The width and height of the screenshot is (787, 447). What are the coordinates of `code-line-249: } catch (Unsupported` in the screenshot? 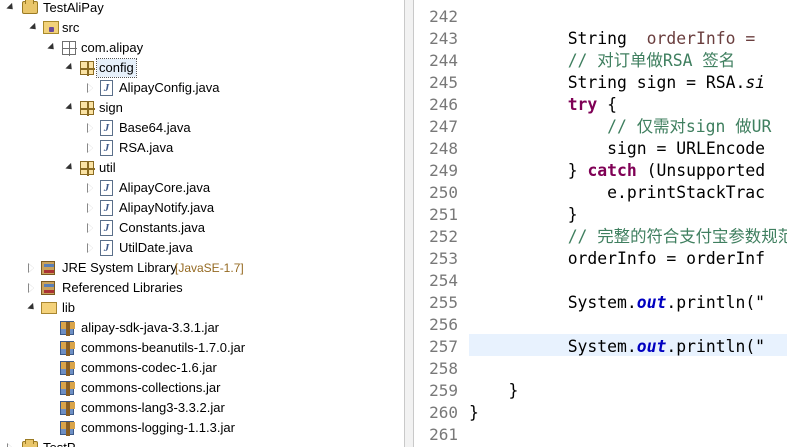 It's located at (628, 171).